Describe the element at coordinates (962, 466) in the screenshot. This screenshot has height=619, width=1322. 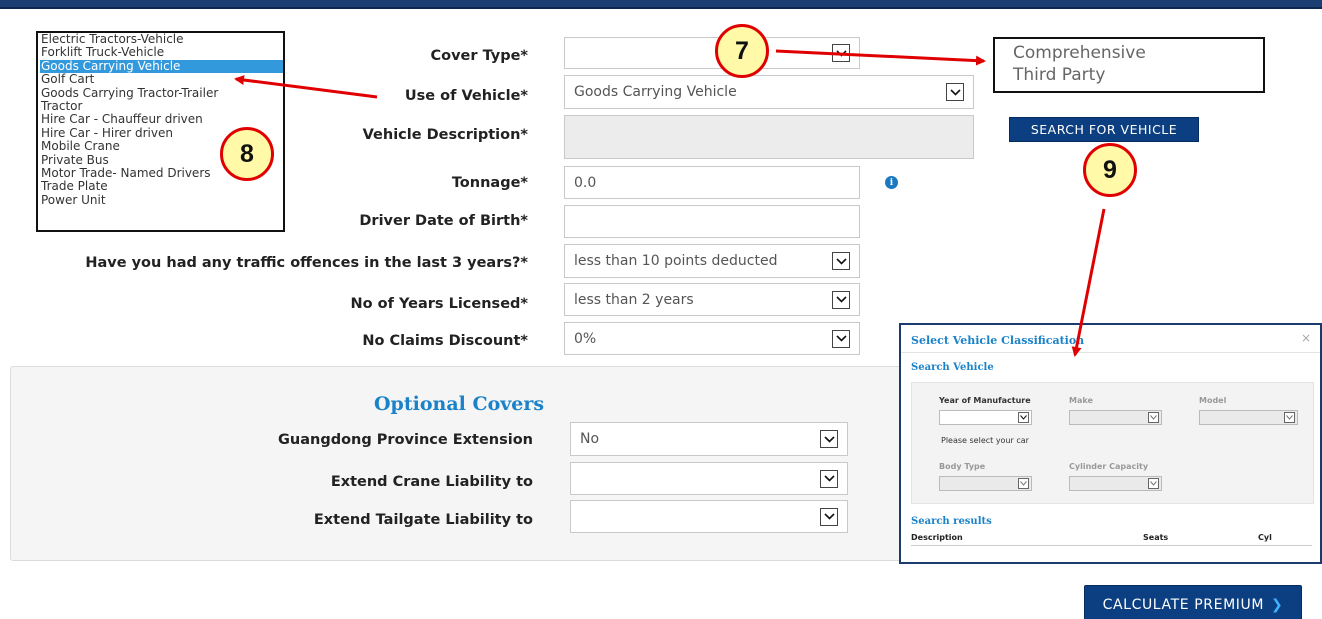
I see `body-type-label: Body Type` at that location.